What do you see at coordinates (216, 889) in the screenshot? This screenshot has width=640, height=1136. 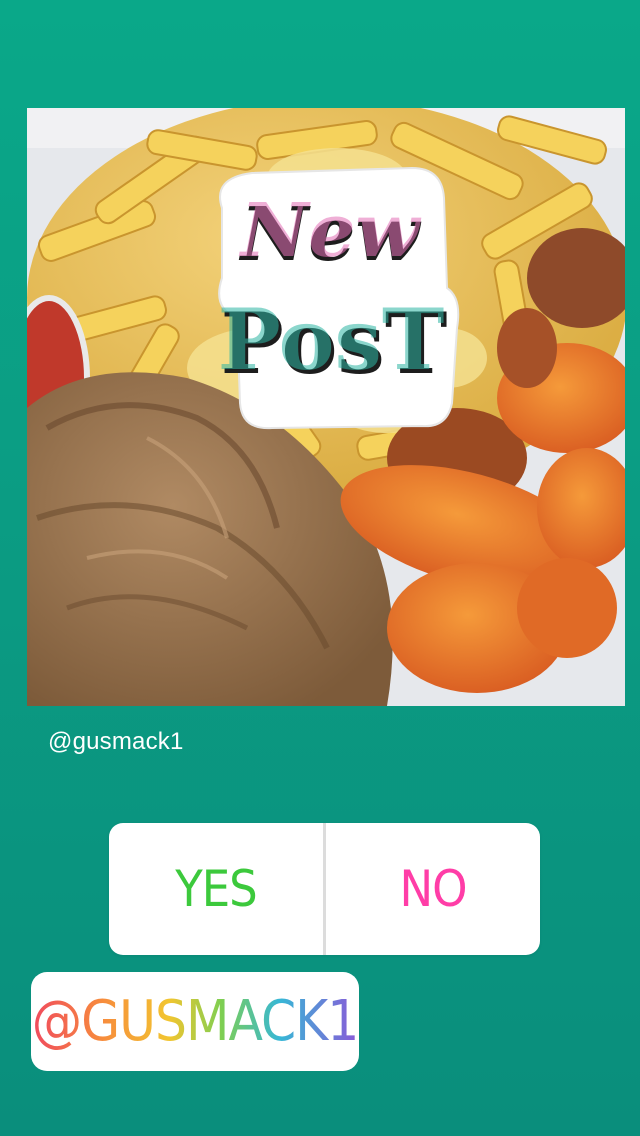 I see `poll-yes-option: YES` at bounding box center [216, 889].